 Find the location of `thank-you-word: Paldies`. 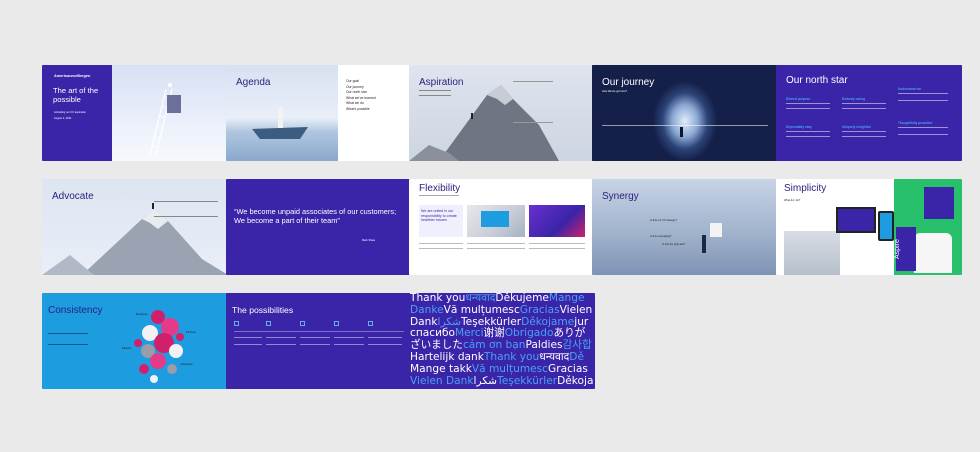

thank-you-word: Paldies is located at coordinates (544, 345).